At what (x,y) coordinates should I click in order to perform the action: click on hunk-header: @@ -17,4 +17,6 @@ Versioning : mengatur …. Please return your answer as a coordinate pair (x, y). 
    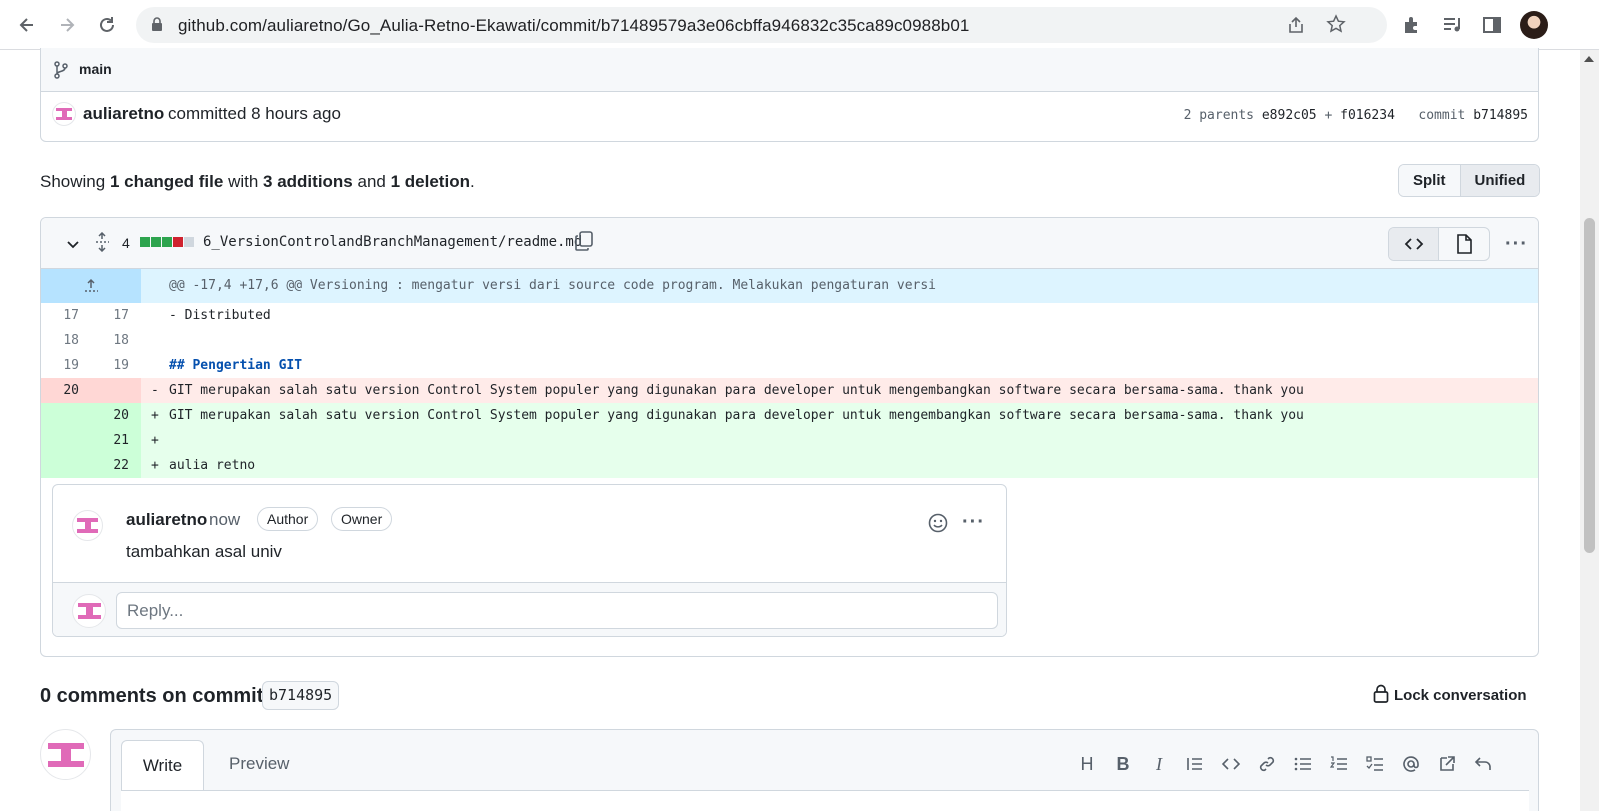
    Looking at the image, I should click on (789, 286).